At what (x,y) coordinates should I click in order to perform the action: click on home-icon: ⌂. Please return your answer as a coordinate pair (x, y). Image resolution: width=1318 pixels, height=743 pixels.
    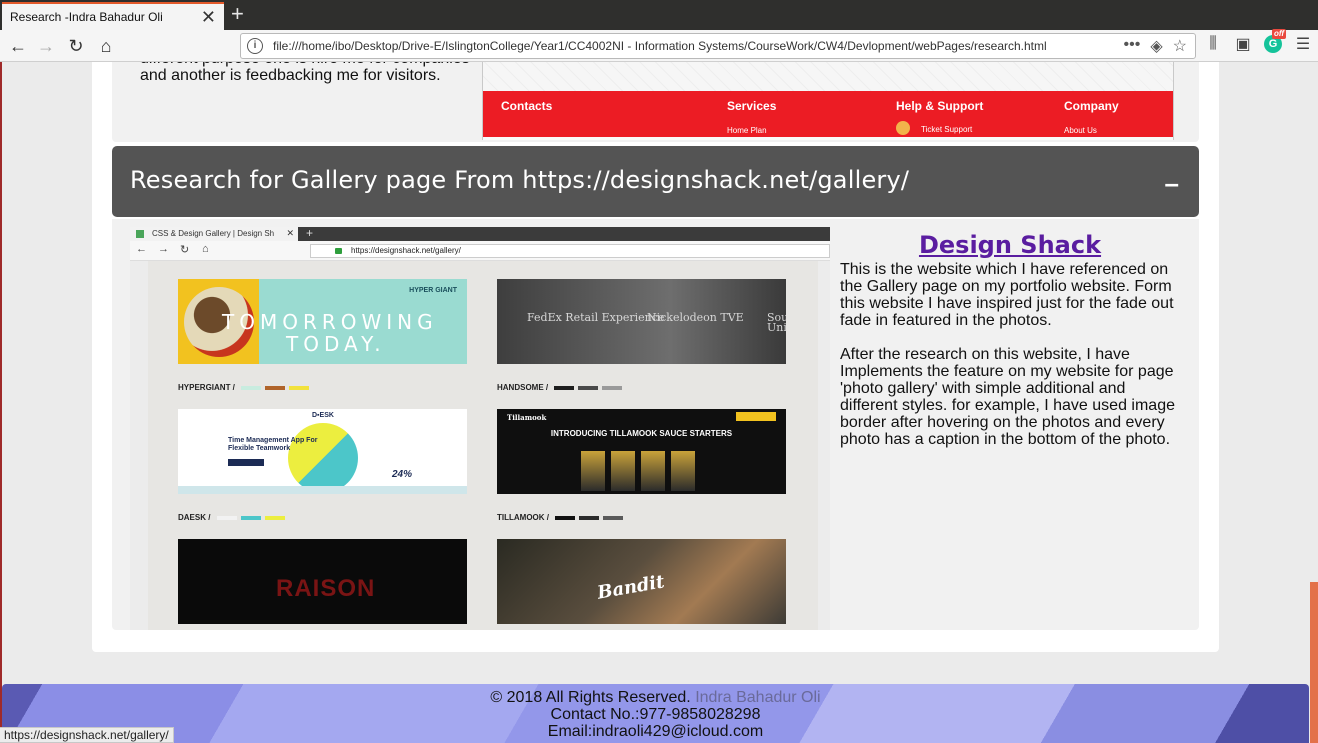
    Looking at the image, I should click on (106, 46).